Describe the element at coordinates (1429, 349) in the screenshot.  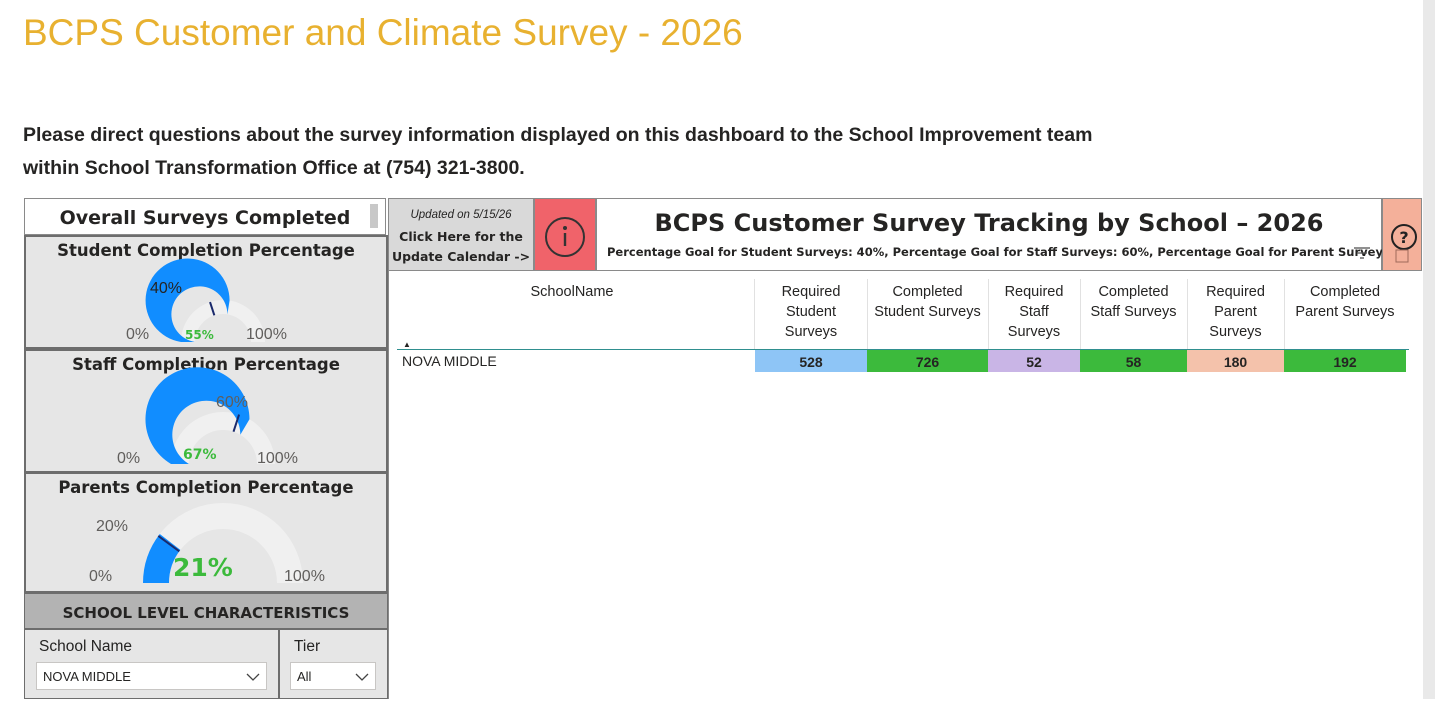
I see `page-scrollbar` at that location.